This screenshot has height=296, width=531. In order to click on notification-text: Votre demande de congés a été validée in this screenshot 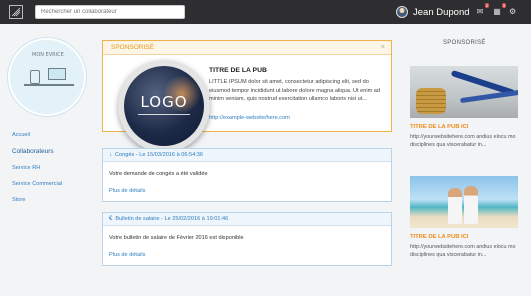, I will do `click(158, 174)`.